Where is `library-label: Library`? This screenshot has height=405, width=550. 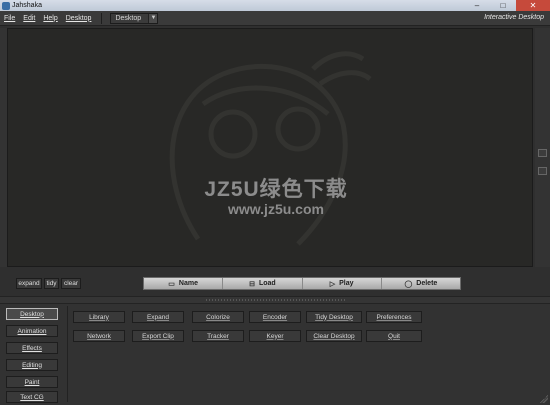 library-label: Library is located at coordinates (99, 317).